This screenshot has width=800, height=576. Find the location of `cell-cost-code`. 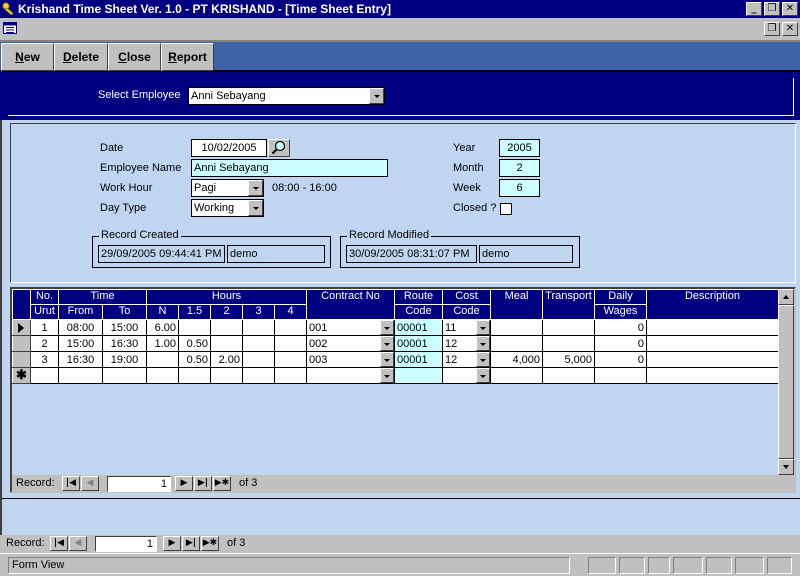

cell-cost-code is located at coordinates (466, 375).